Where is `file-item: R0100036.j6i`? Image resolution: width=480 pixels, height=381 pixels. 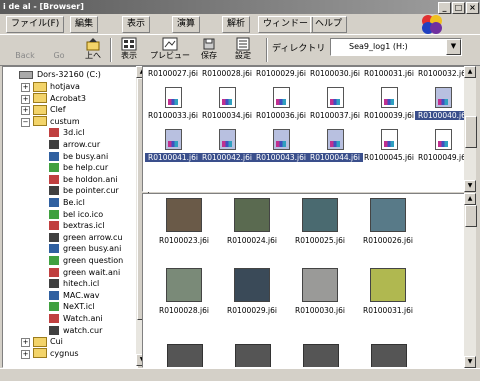
file-item: R0100036.j6i is located at coordinates (281, 107).